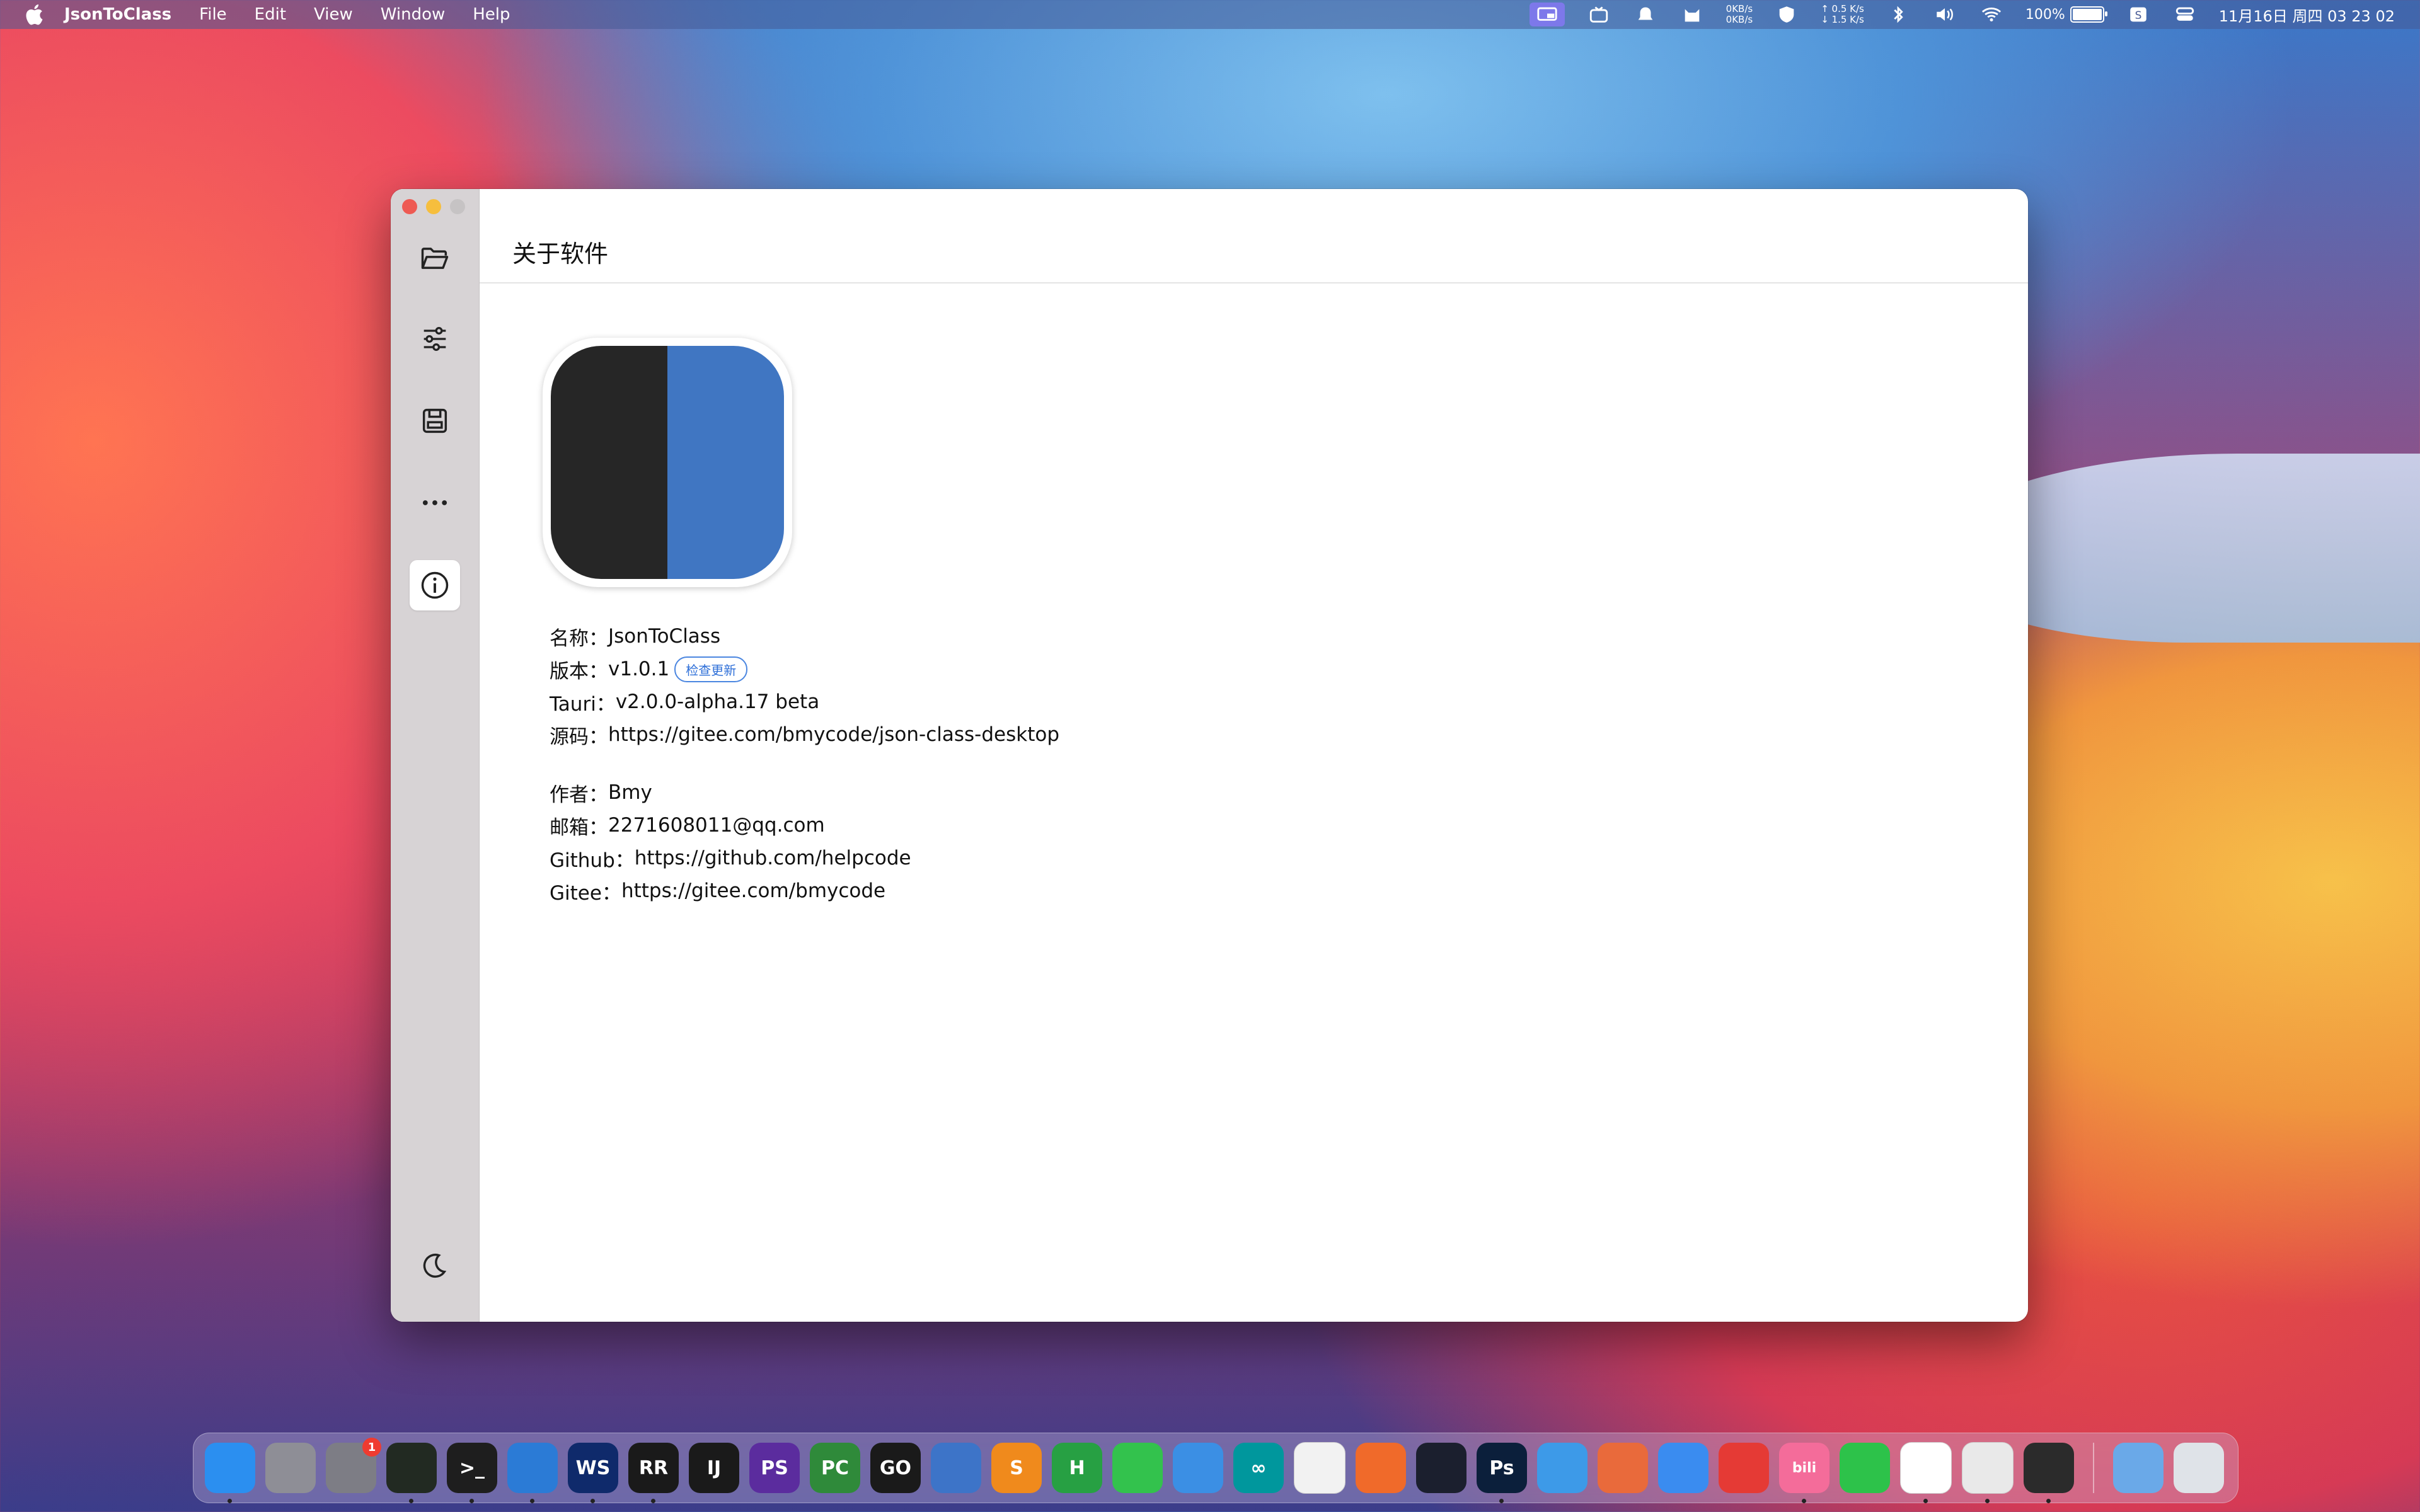 This screenshot has width=2420, height=1512. Describe the element at coordinates (270, 14) in the screenshot. I see `menu-edit: Edit` at that location.